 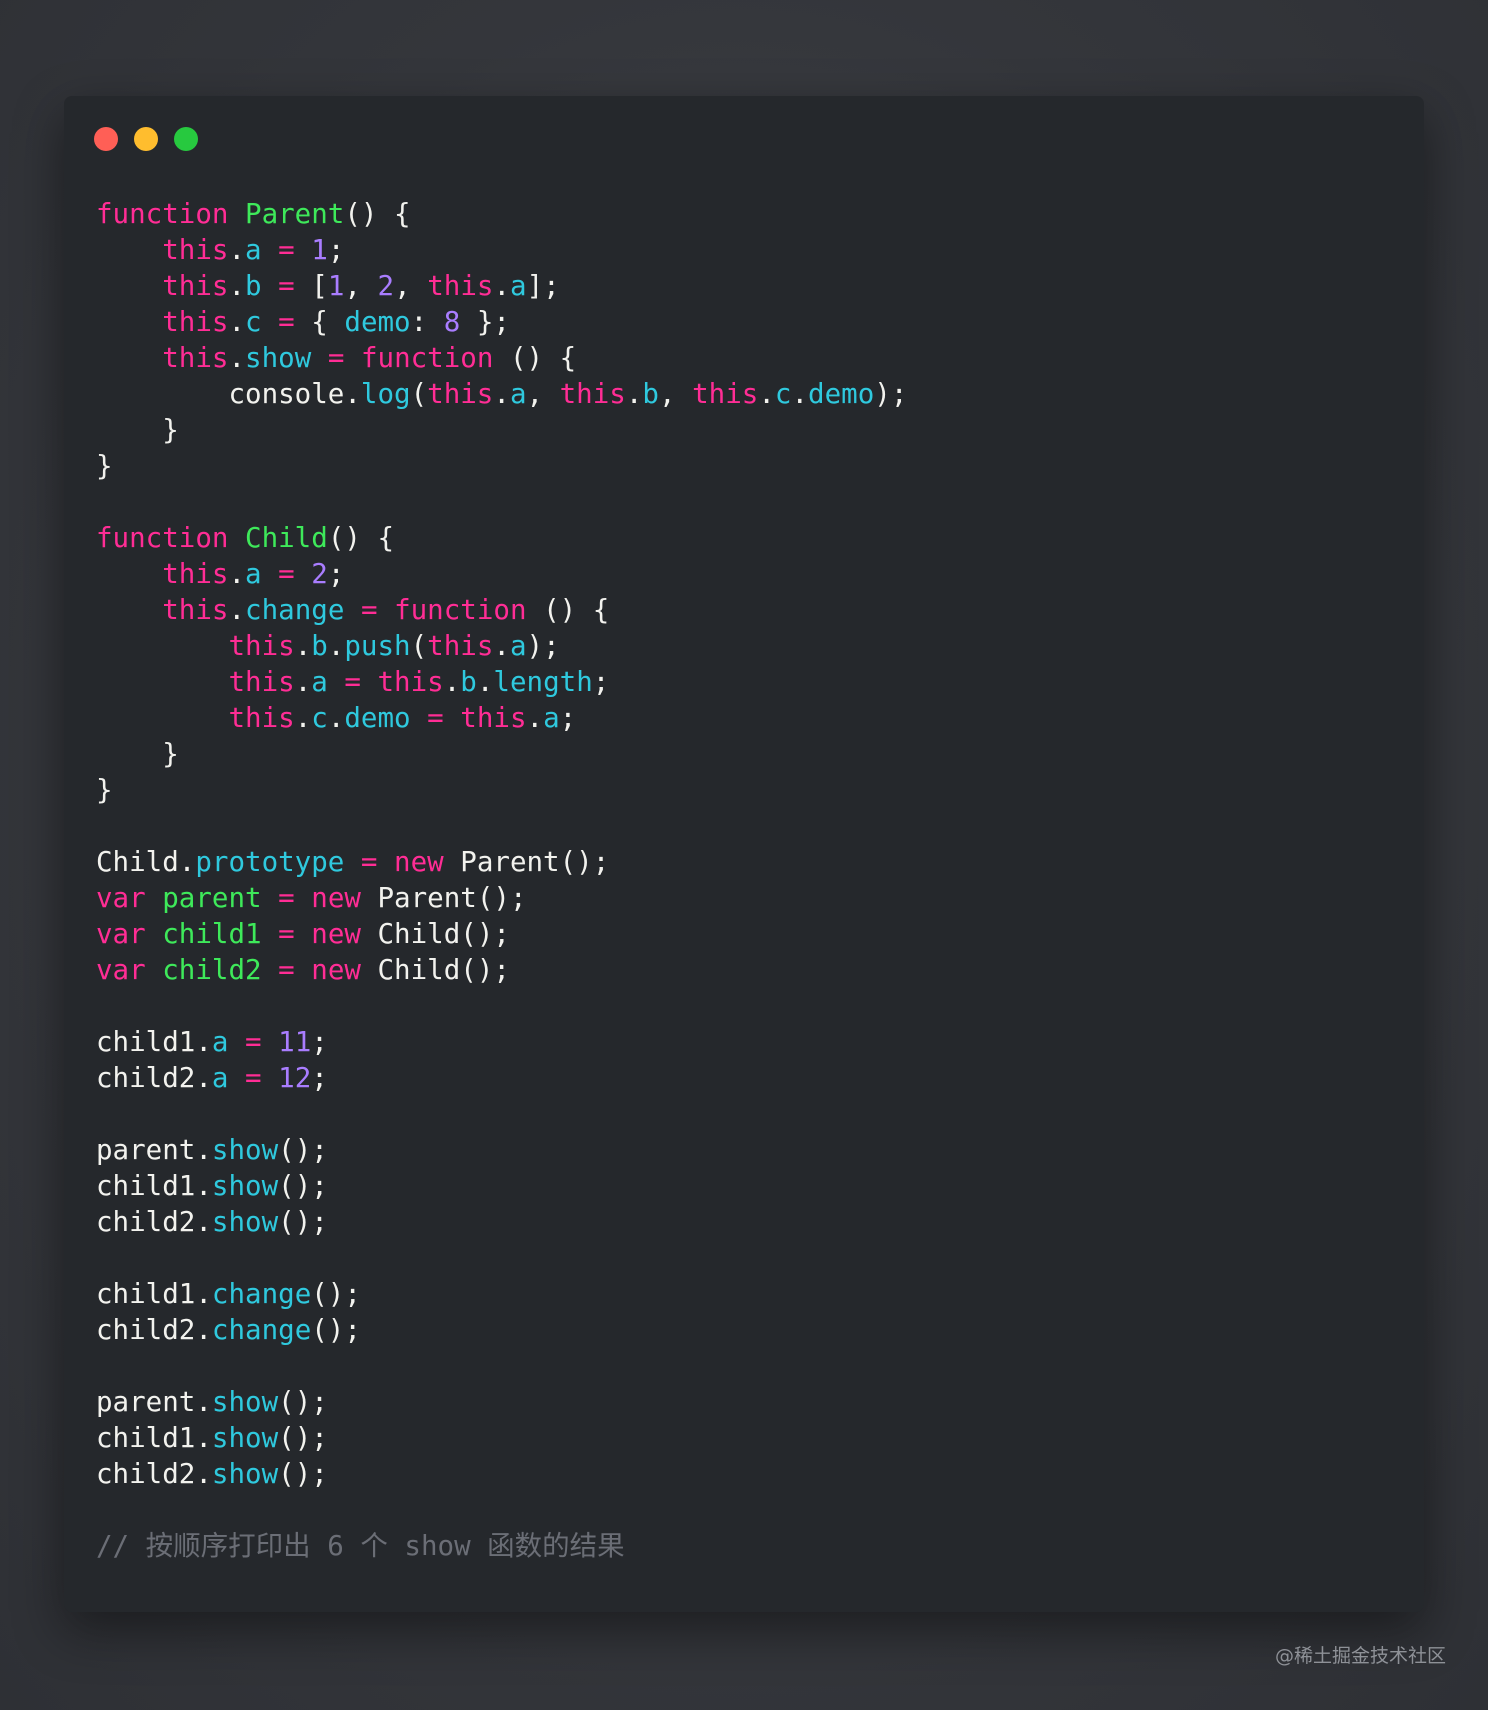 What do you see at coordinates (543, 646) in the screenshot?
I see `code-token: );` at bounding box center [543, 646].